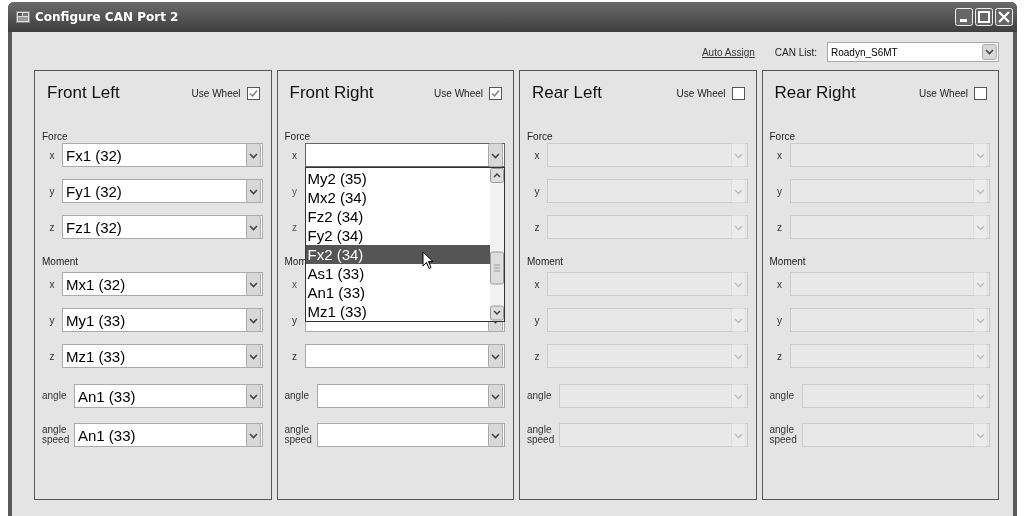 This screenshot has width=1025, height=516. Describe the element at coordinates (815, 93) in the screenshot. I see `panel-title: Rear Right` at that location.